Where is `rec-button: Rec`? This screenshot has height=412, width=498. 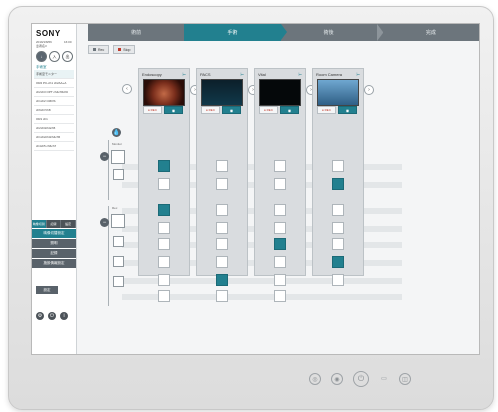 rec-button: Rec is located at coordinates (99, 49).